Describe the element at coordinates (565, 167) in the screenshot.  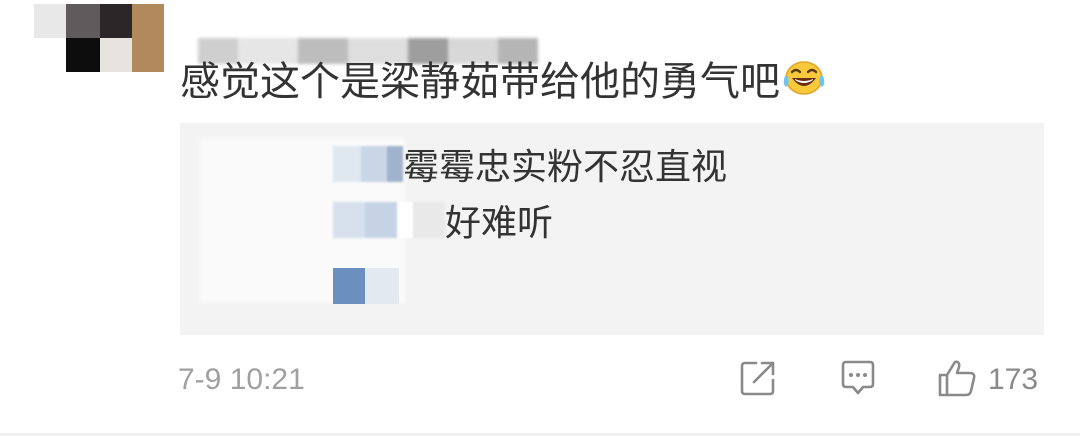
I see `reply-text: 霉霉忠实粉不忍直视` at that location.